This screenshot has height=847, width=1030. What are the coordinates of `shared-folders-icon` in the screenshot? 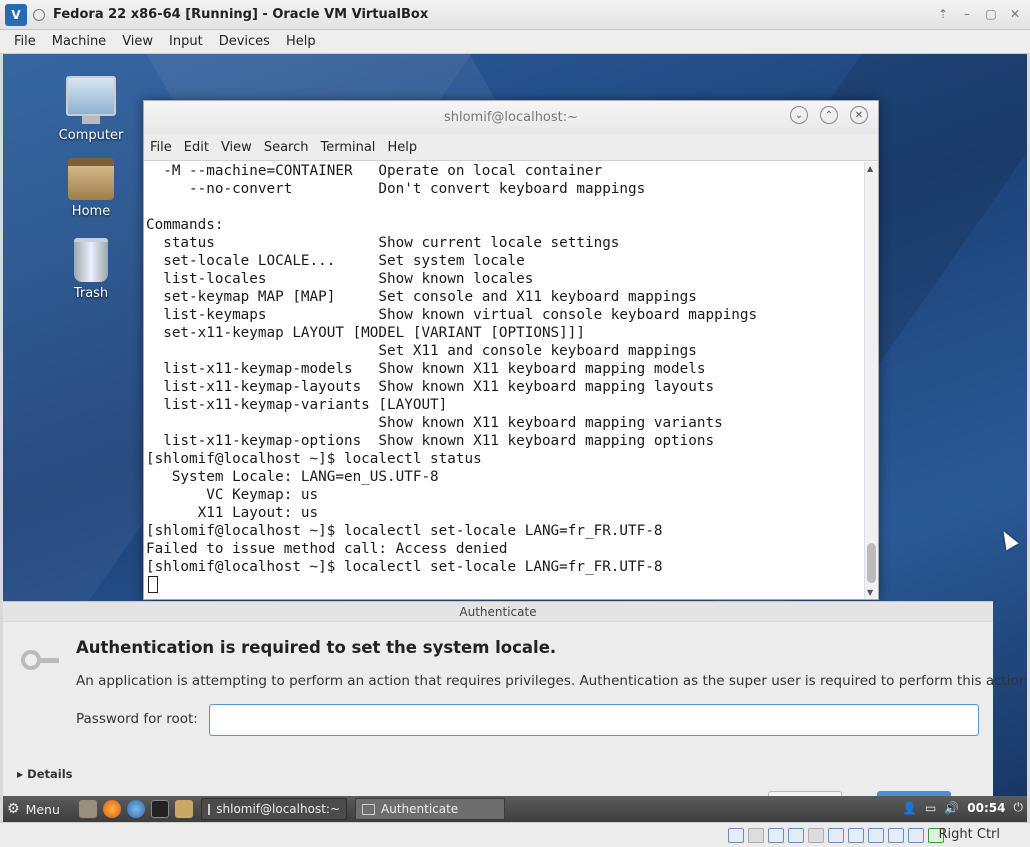 It's located at (836, 835).